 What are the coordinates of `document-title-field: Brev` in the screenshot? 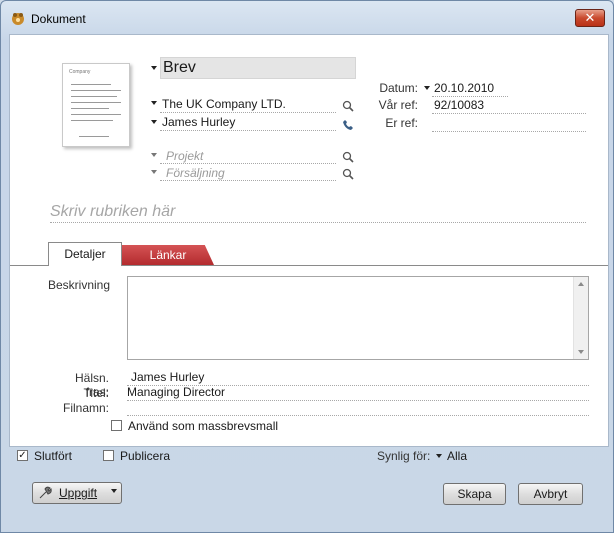 It's located at (258, 68).